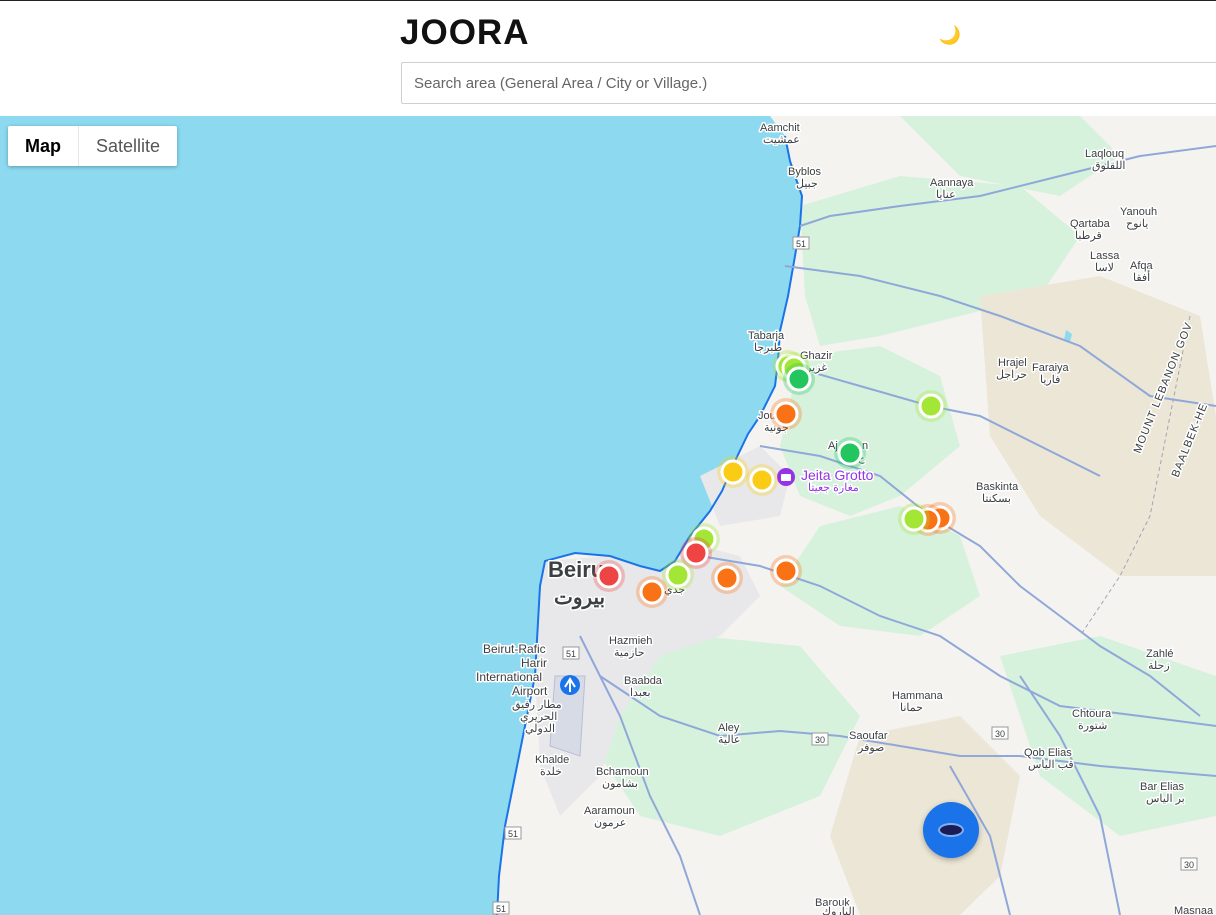  What do you see at coordinates (1138, 212) in the screenshot?
I see `place-label: Yanouh` at bounding box center [1138, 212].